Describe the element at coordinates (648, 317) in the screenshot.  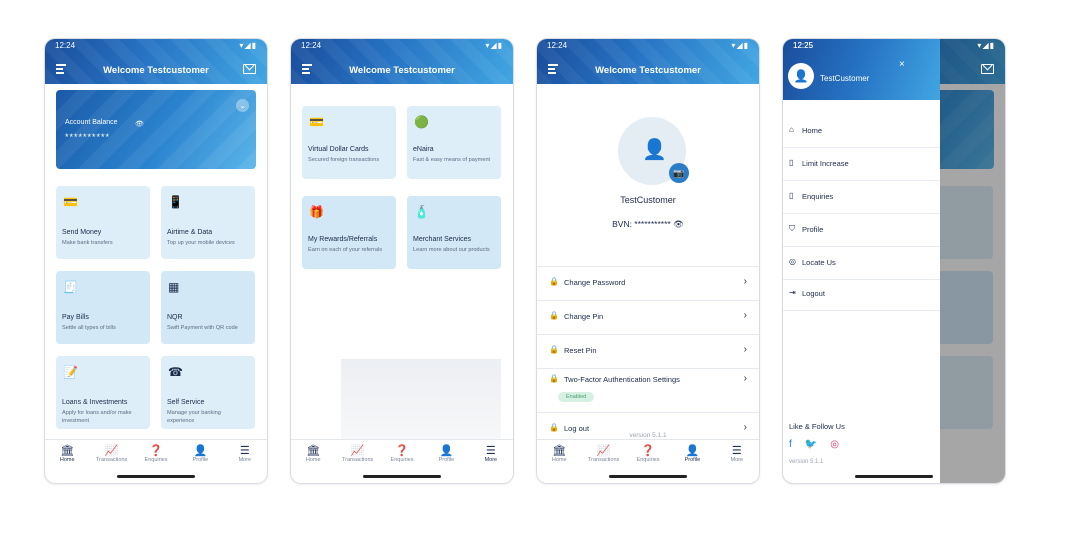
I see `row-change-pin: 🔒 Change Pin ›` at that location.